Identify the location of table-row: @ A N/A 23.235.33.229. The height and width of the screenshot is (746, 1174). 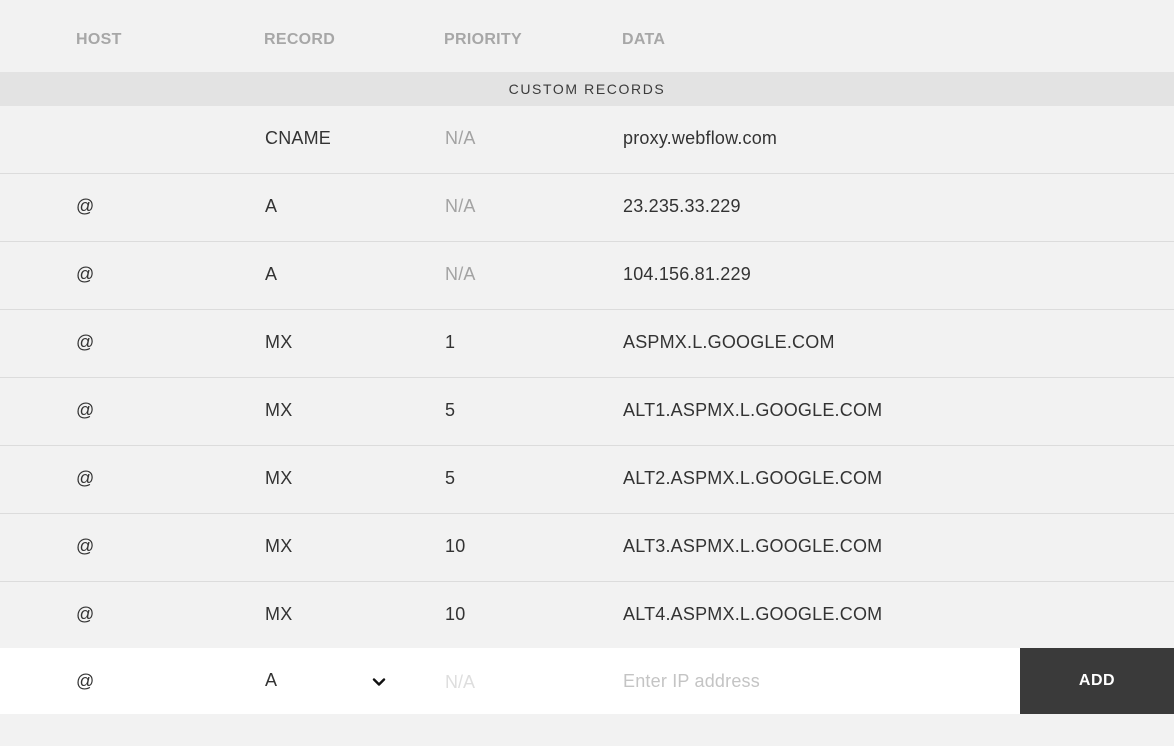
(587, 208).